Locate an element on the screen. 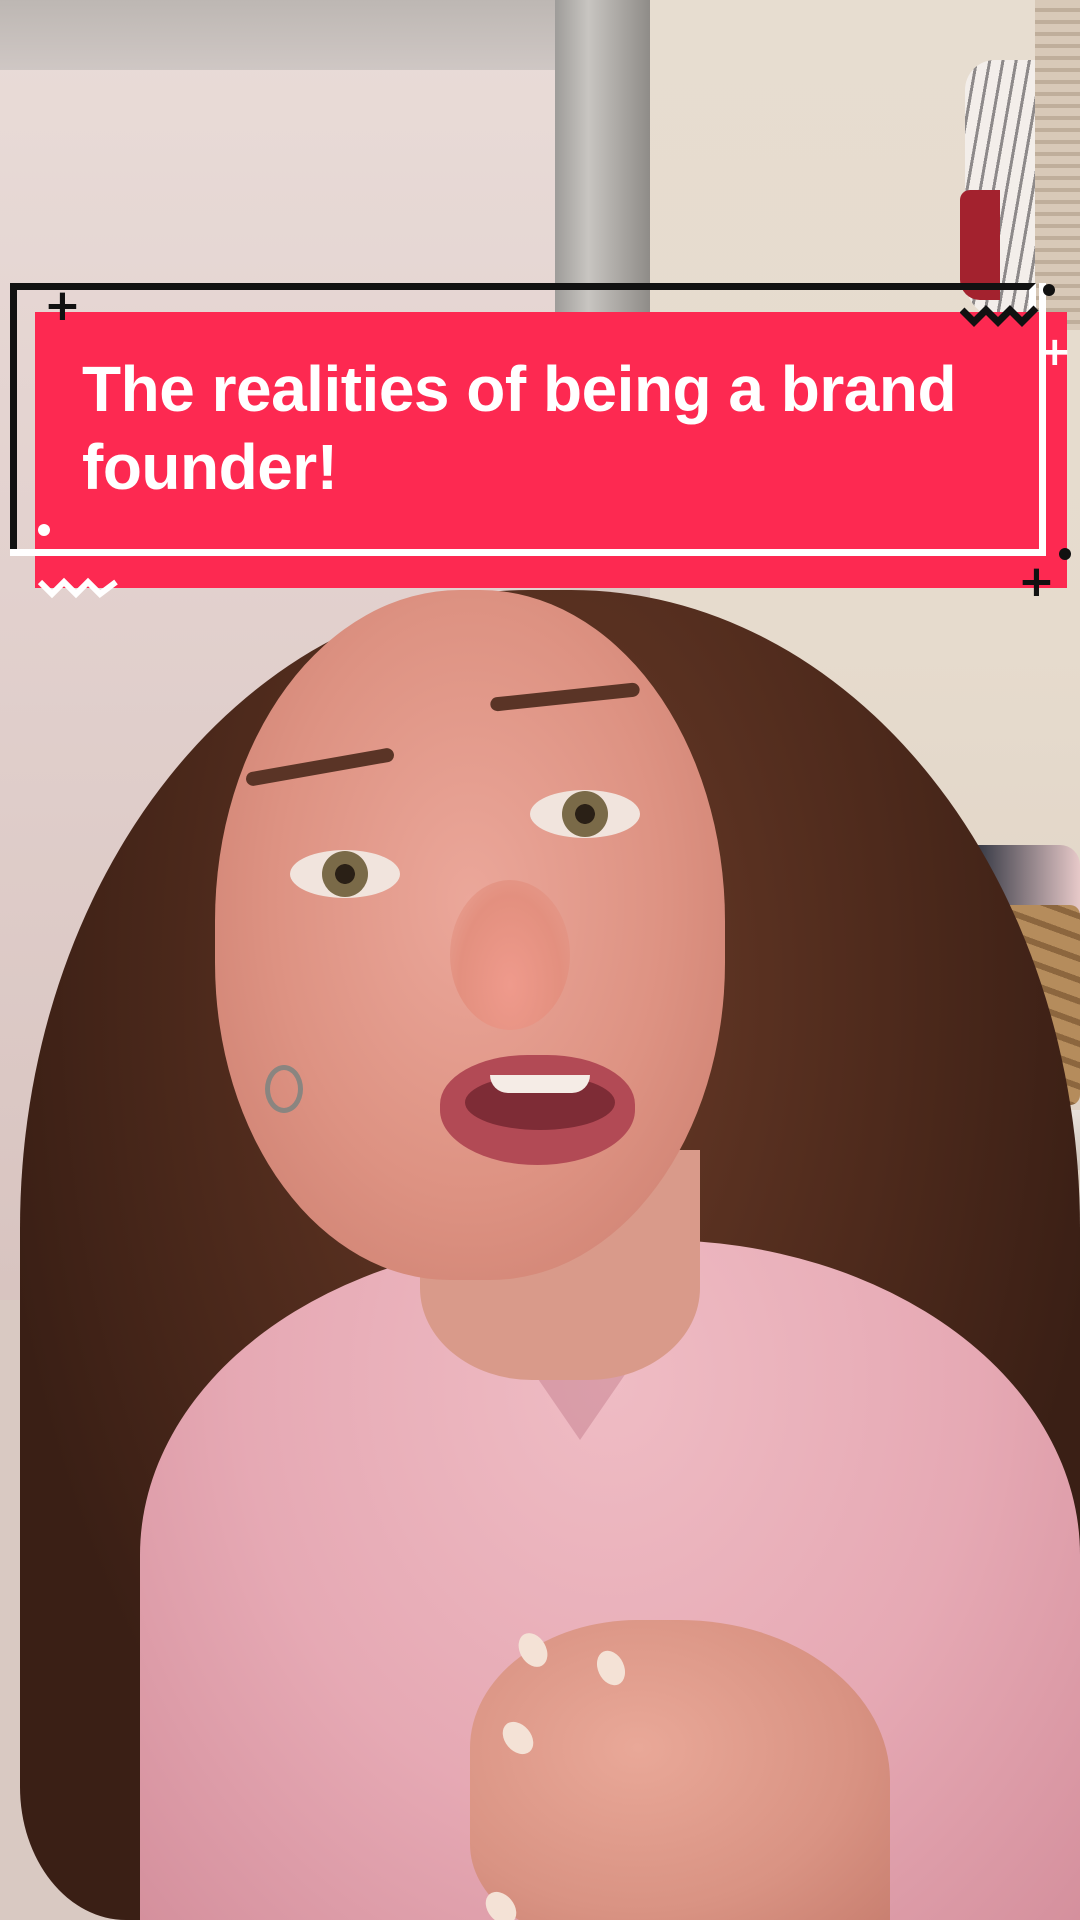 The height and width of the screenshot is (1920, 1080). person-earring is located at coordinates (284, 1089).